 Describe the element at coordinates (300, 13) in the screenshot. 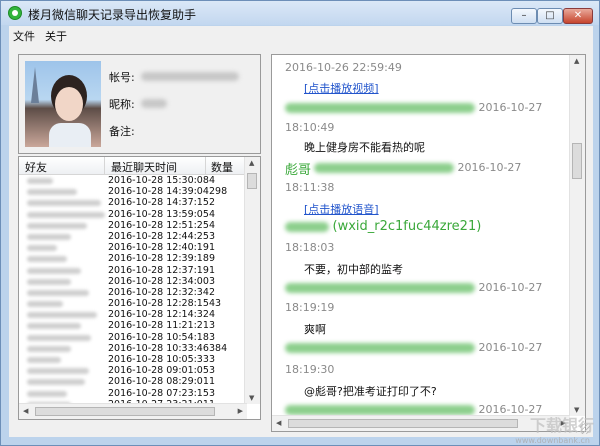

I see `title-bar: 楼月微信聊天记录导出恢复助手 – □ ✕` at that location.